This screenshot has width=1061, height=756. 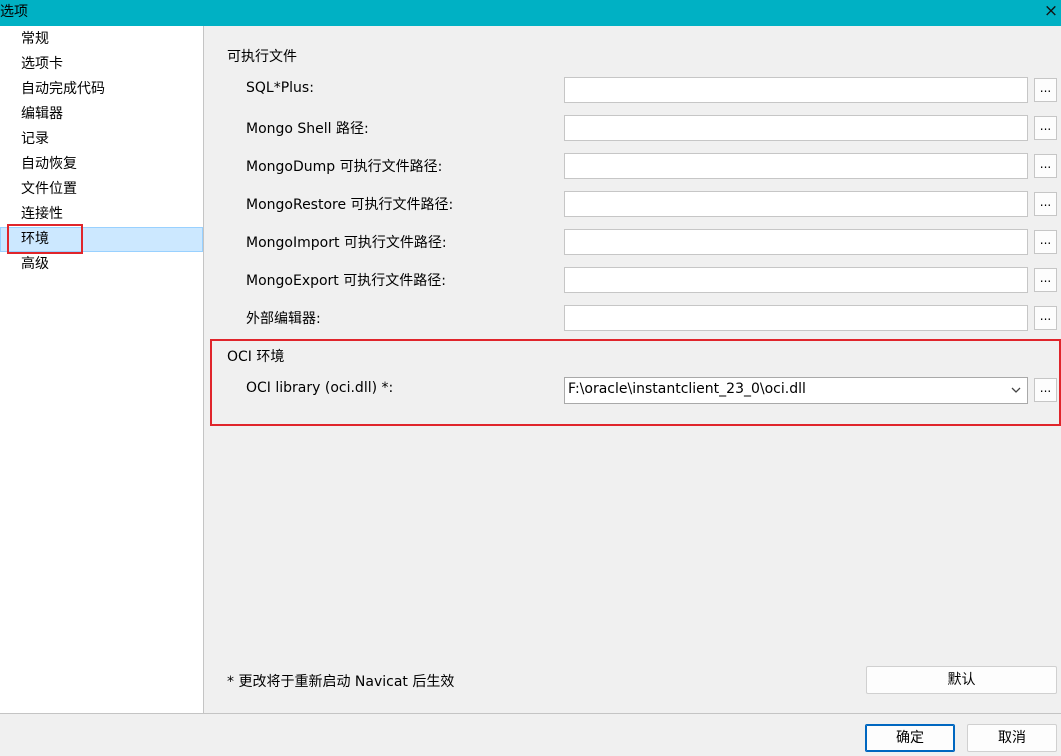 I want to click on mongoimport-label: MongoImport 可执行文件路径:, so click(x=346, y=243).